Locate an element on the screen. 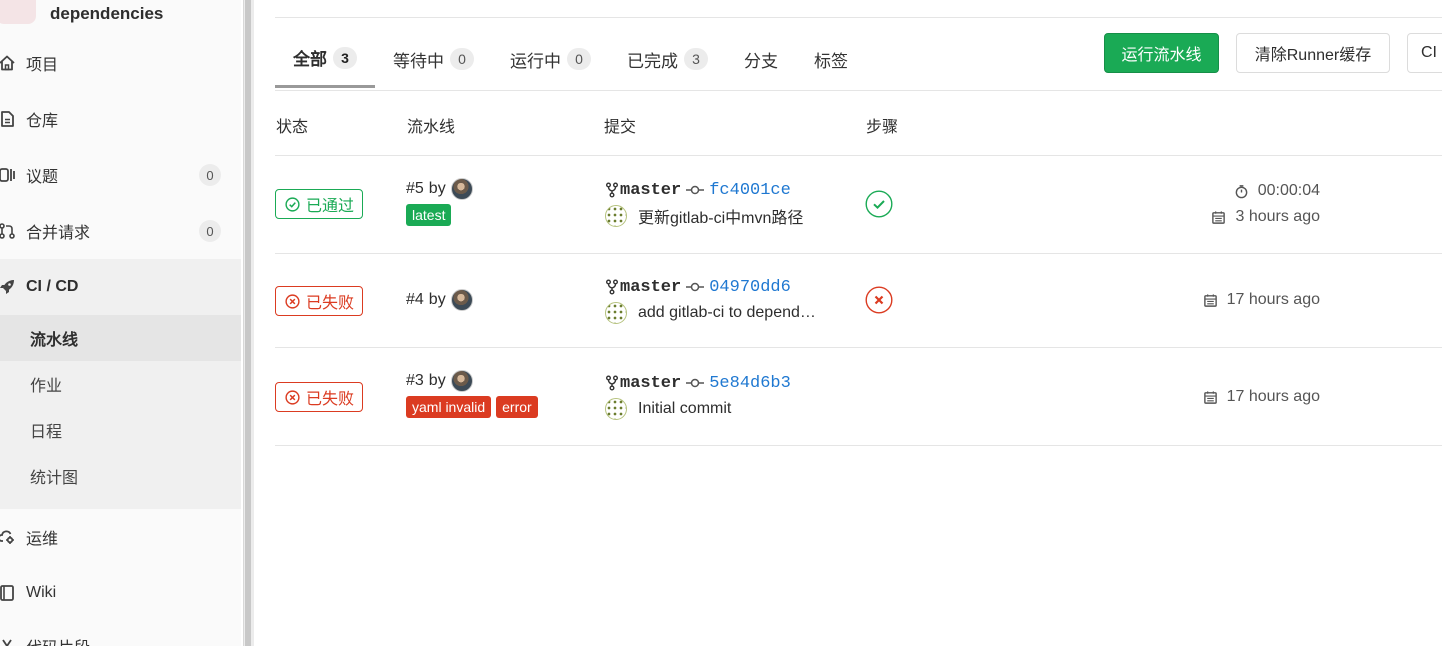 Image resolution: width=1442 pixels, height=646 pixels. sidebar-item-label: 运维 is located at coordinates (42, 539).